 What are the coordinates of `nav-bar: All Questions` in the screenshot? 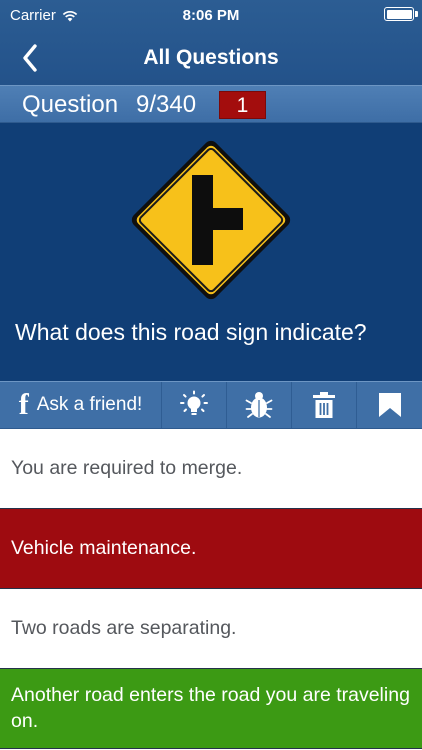 It's located at (211, 58).